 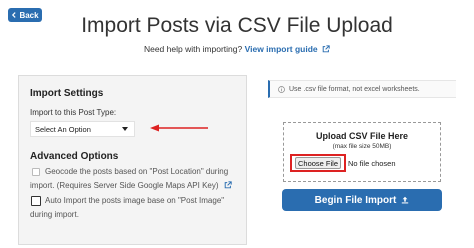 What do you see at coordinates (193, 49) in the screenshot?
I see `help-text: Need help with importing?` at bounding box center [193, 49].